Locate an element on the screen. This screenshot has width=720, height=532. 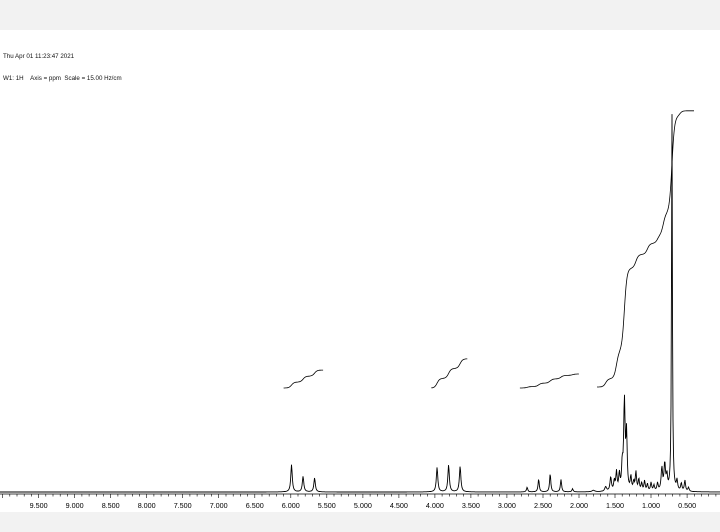
tick-label: 5.500 is located at coordinates (327, 505).